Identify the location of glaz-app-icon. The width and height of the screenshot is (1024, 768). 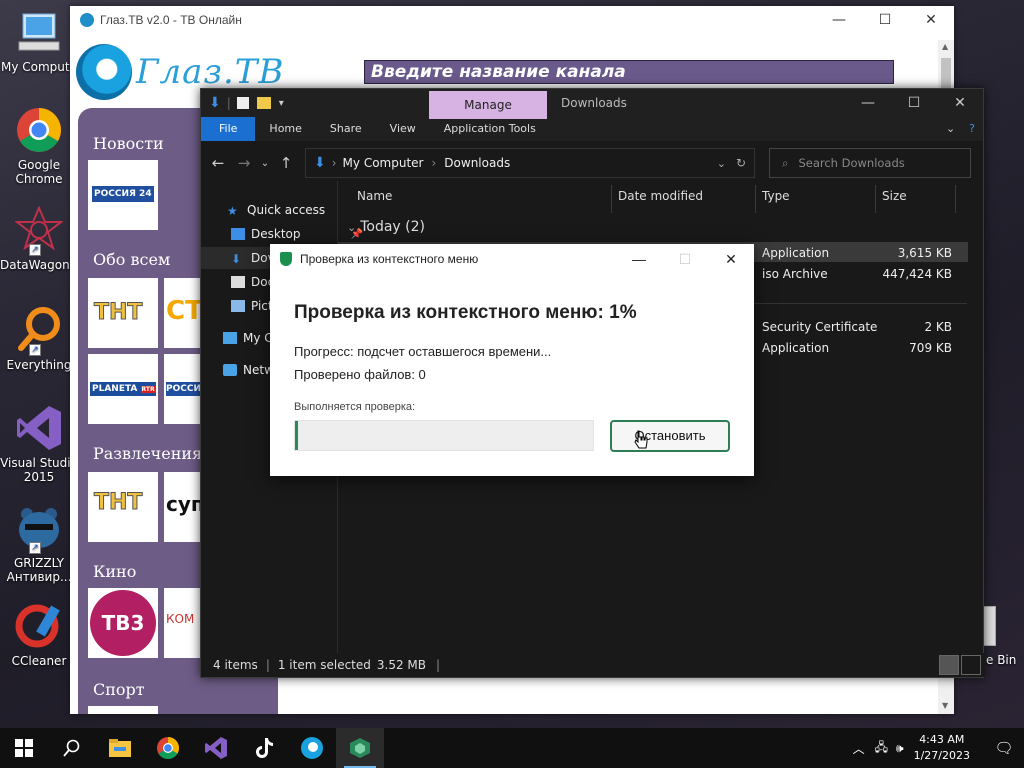
(87, 20).